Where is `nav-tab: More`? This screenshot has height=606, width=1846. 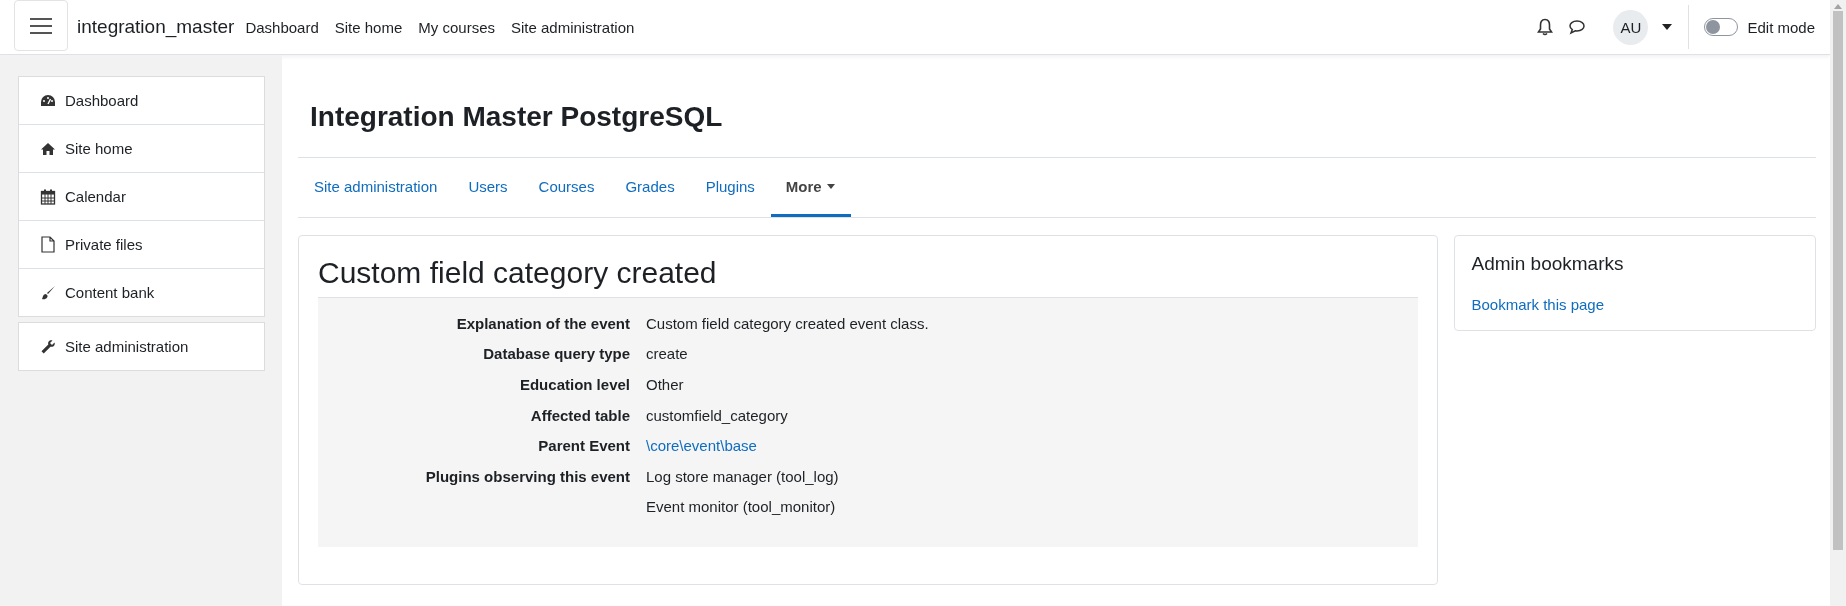
nav-tab: More is located at coordinates (810, 187).